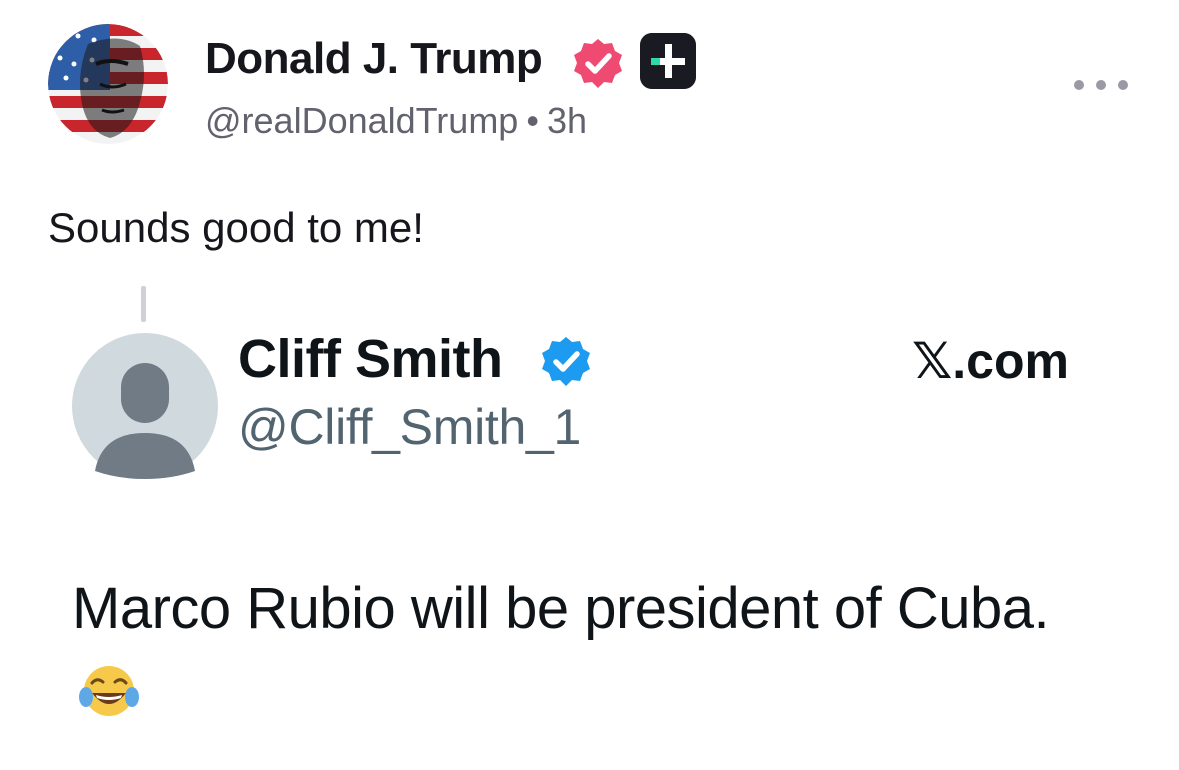 Image resolution: width=1179 pixels, height=770 pixels. Describe the element at coordinates (374, 59) in the screenshot. I see `author-name: Donald J. Trump` at that location.